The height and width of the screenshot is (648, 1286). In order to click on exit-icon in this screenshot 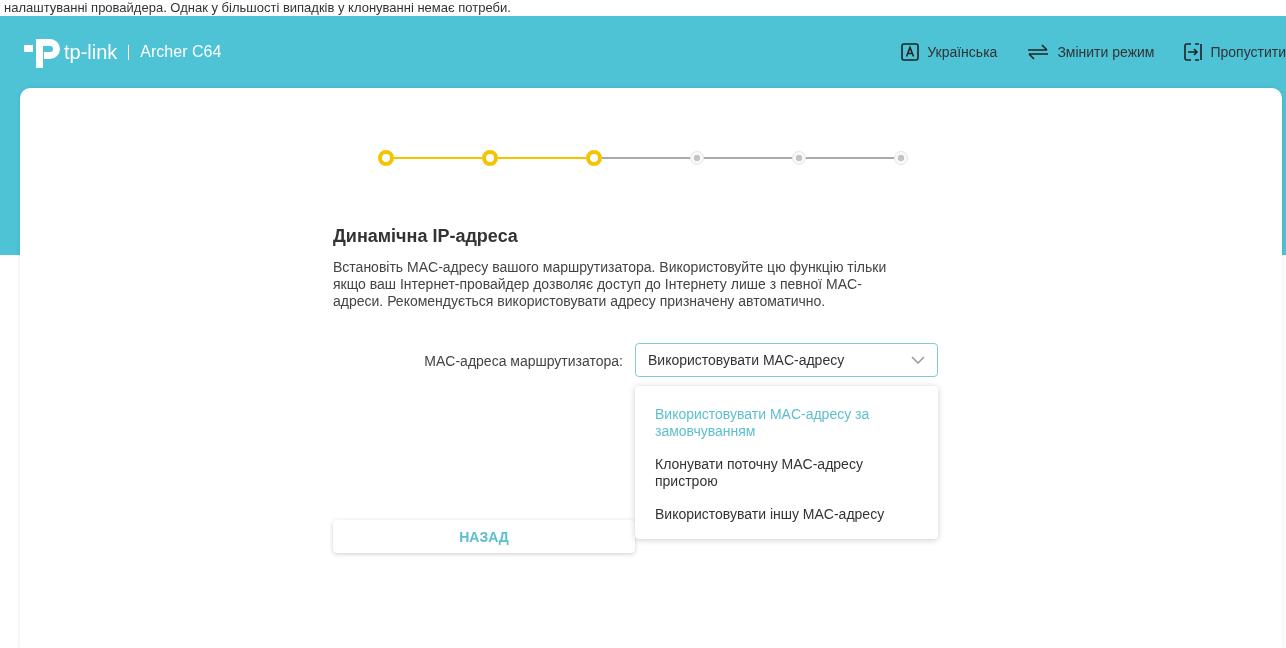, I will do `click(1193, 52)`.